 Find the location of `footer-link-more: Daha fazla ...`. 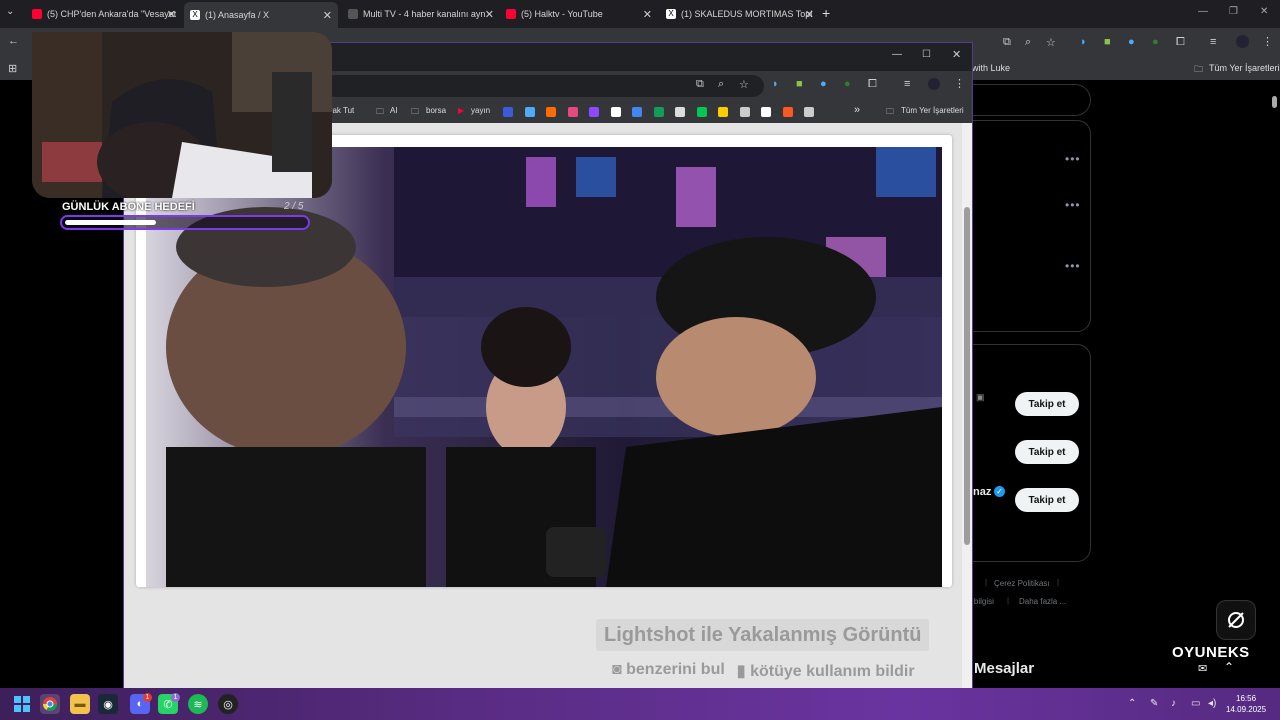

footer-link-more: Daha fazla ... is located at coordinates (1042, 601).